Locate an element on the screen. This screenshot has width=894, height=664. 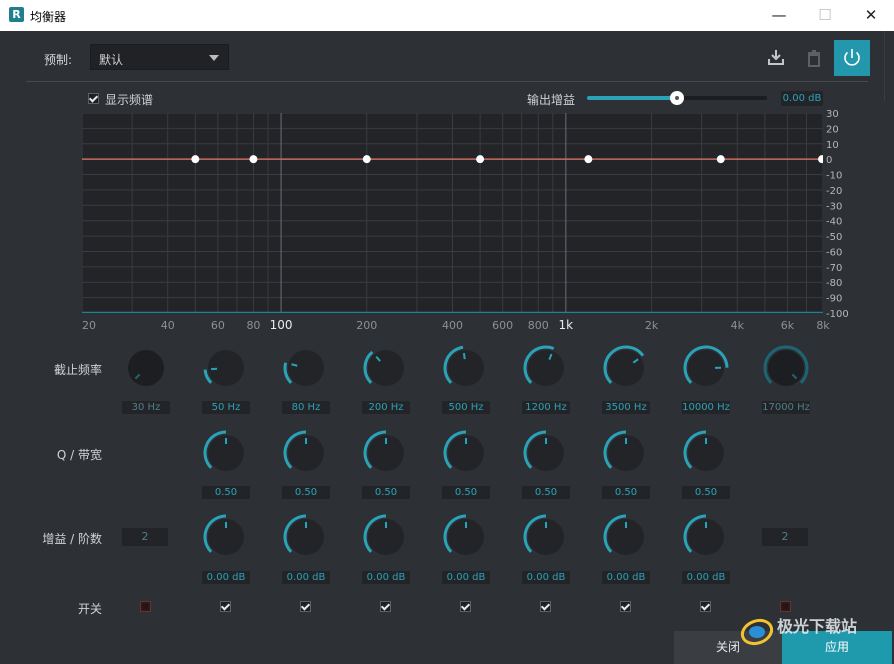
x-tick-label: 2k is located at coordinates (652, 325).